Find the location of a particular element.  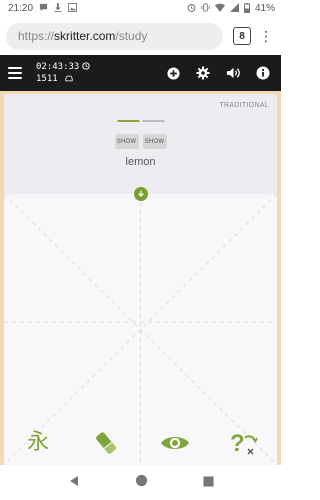

hint-icon: ? is located at coordinates (243, 443).